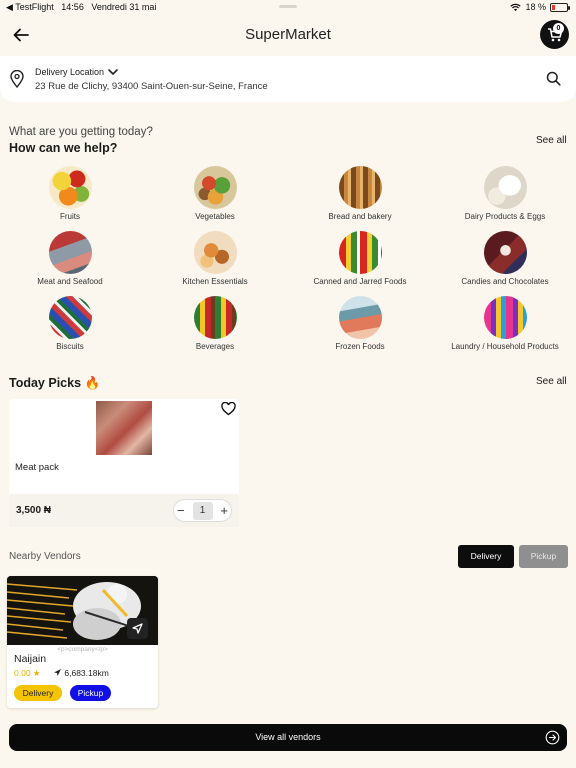  I want to click on battery-icon, so click(560, 7).